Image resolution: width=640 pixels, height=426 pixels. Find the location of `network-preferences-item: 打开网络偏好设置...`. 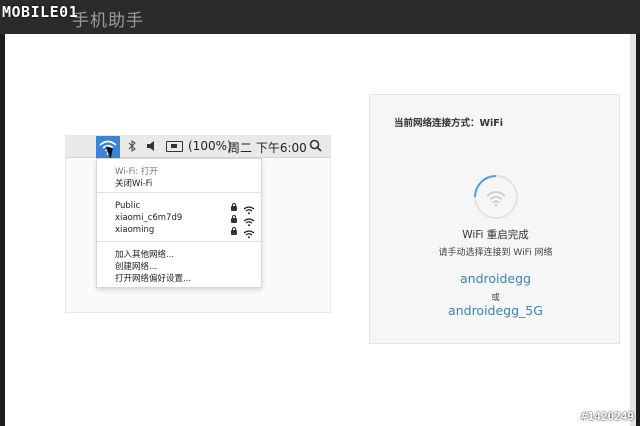

network-preferences-item: 打开网络偏好设置... is located at coordinates (153, 278).